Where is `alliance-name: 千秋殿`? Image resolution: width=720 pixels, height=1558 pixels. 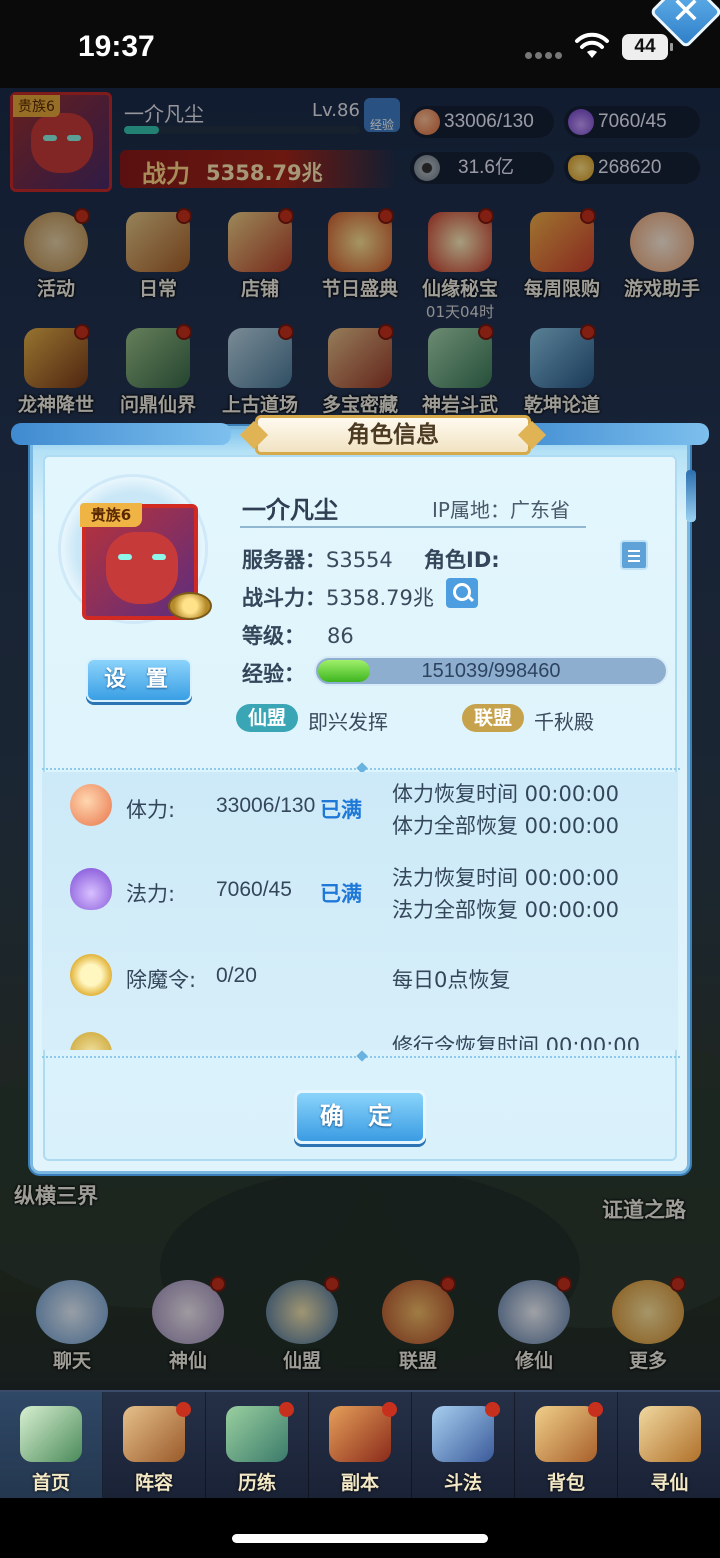 alliance-name: 千秋殿 is located at coordinates (564, 722).